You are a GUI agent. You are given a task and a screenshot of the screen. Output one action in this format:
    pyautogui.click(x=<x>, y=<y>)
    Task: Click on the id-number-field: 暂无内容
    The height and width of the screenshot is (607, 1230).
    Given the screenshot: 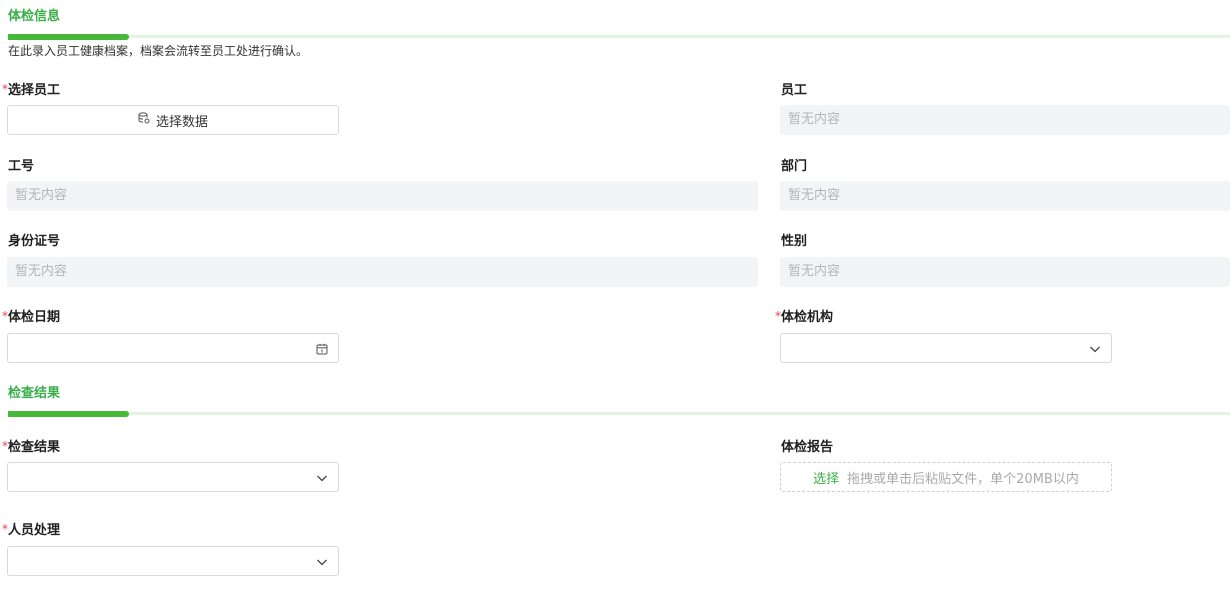 What is the action you would take?
    pyautogui.click(x=382, y=272)
    